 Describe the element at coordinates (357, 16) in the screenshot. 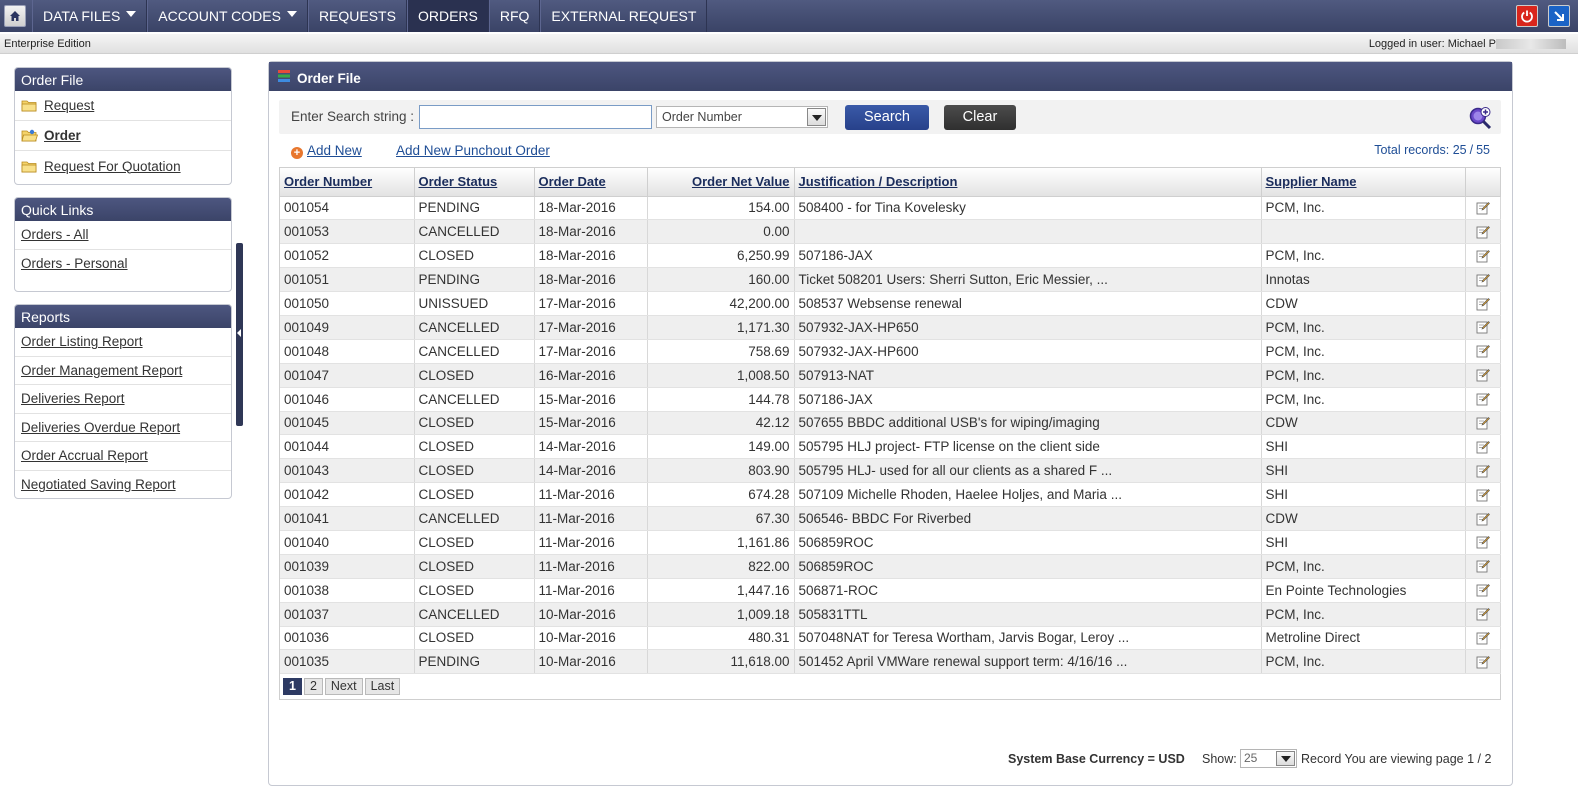

I see `nav-item-requests: REQUESTS` at that location.